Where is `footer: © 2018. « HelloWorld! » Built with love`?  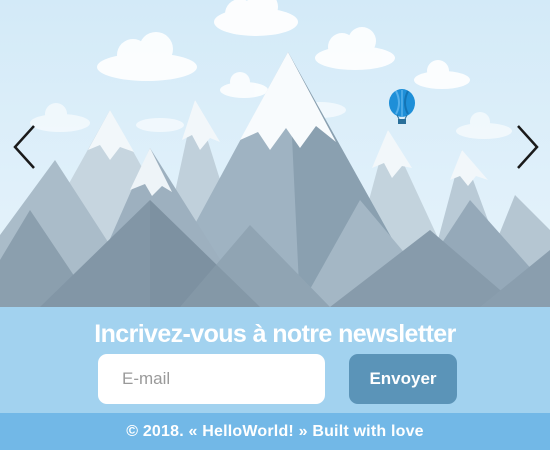
footer: © 2018. « HelloWorld! » Built with love is located at coordinates (275, 431).